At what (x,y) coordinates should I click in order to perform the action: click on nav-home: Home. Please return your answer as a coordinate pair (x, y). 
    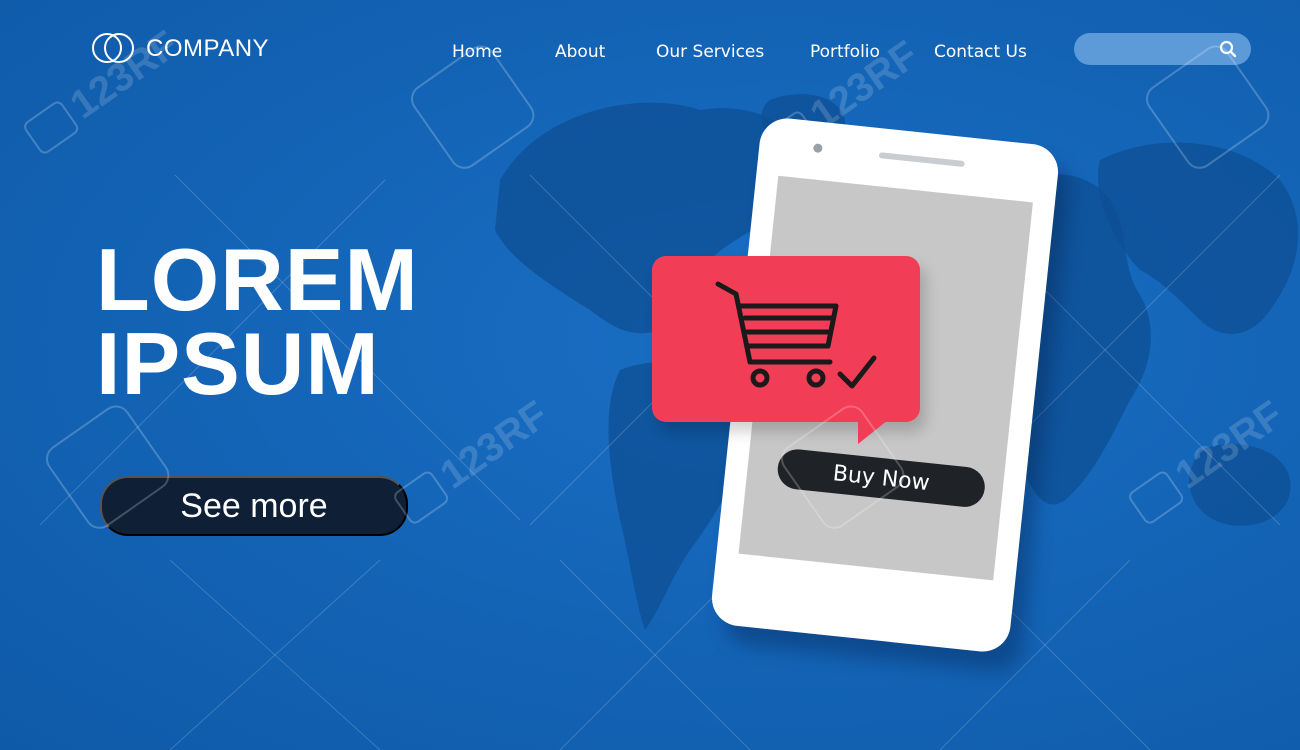
    Looking at the image, I should click on (477, 52).